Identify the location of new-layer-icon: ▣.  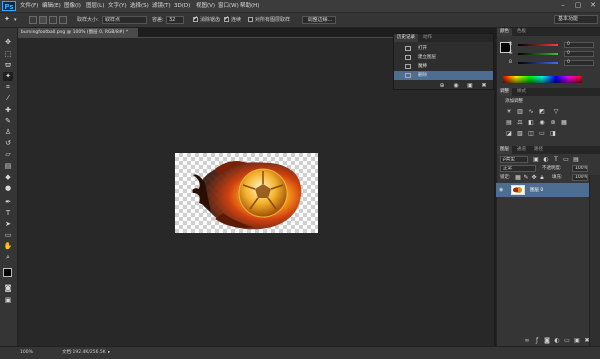
(577, 340).